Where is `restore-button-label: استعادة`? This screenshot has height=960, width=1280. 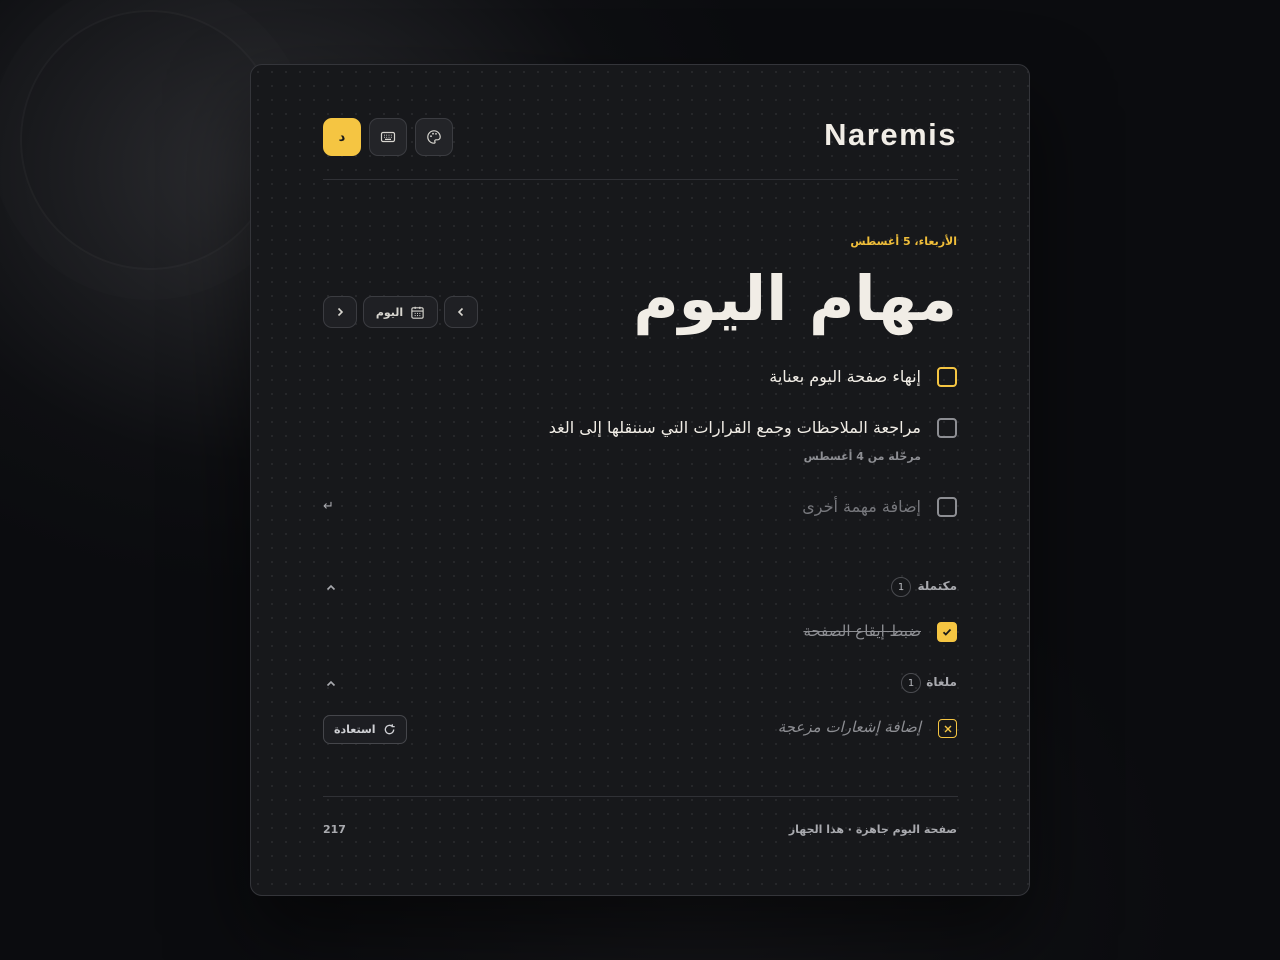 restore-button-label: استعادة is located at coordinates (355, 729).